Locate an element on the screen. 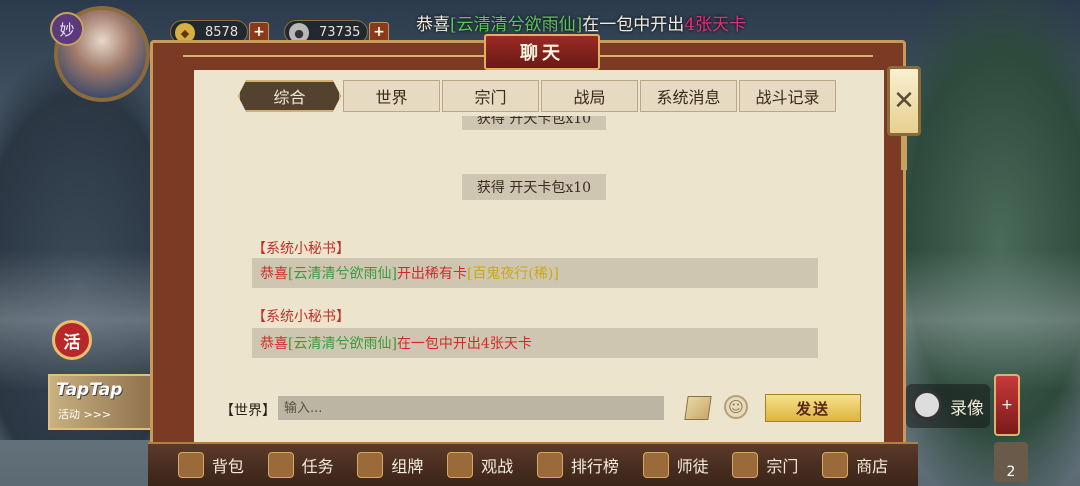 The width and height of the screenshot is (1080, 486). add-coin-button: + is located at coordinates (379, 32).